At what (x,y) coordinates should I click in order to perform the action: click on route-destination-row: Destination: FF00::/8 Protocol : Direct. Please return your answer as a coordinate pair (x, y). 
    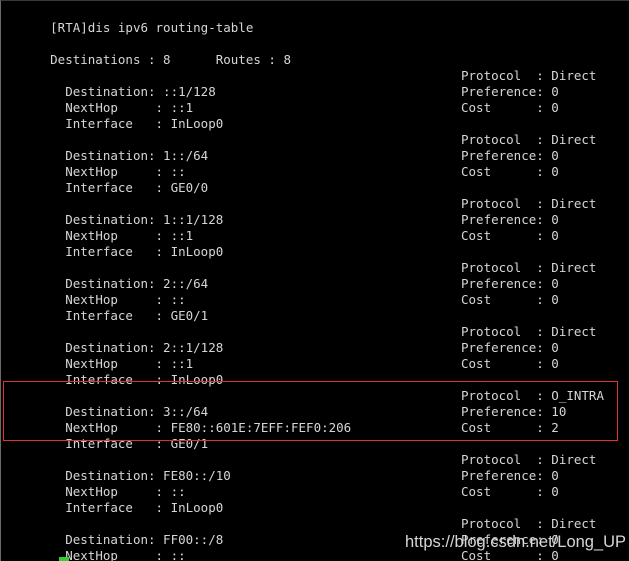
    Looking at the image, I should click on (315, 531).